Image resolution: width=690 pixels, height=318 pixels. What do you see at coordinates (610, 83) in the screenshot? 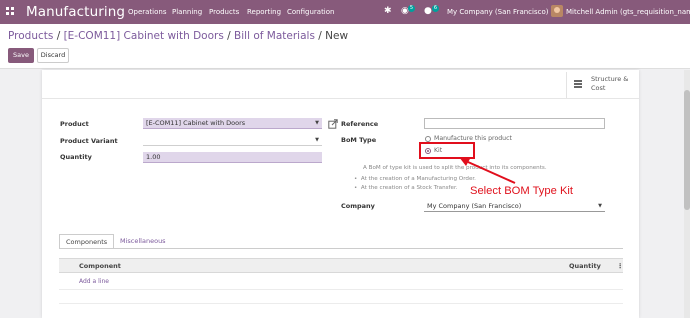
I see `structure-cost-label: Structure & Cost` at bounding box center [610, 83].